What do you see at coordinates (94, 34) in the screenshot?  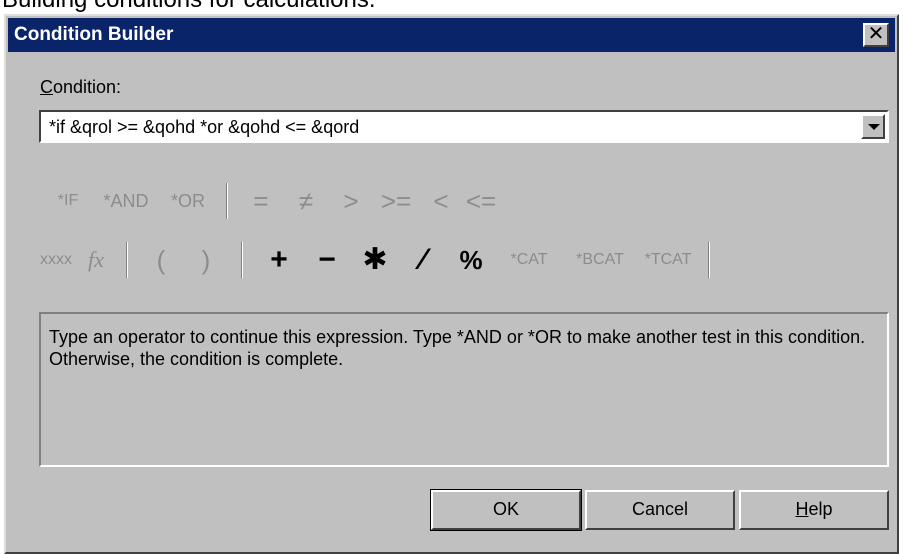 I see `dialog-title: Condition Builder` at bounding box center [94, 34].